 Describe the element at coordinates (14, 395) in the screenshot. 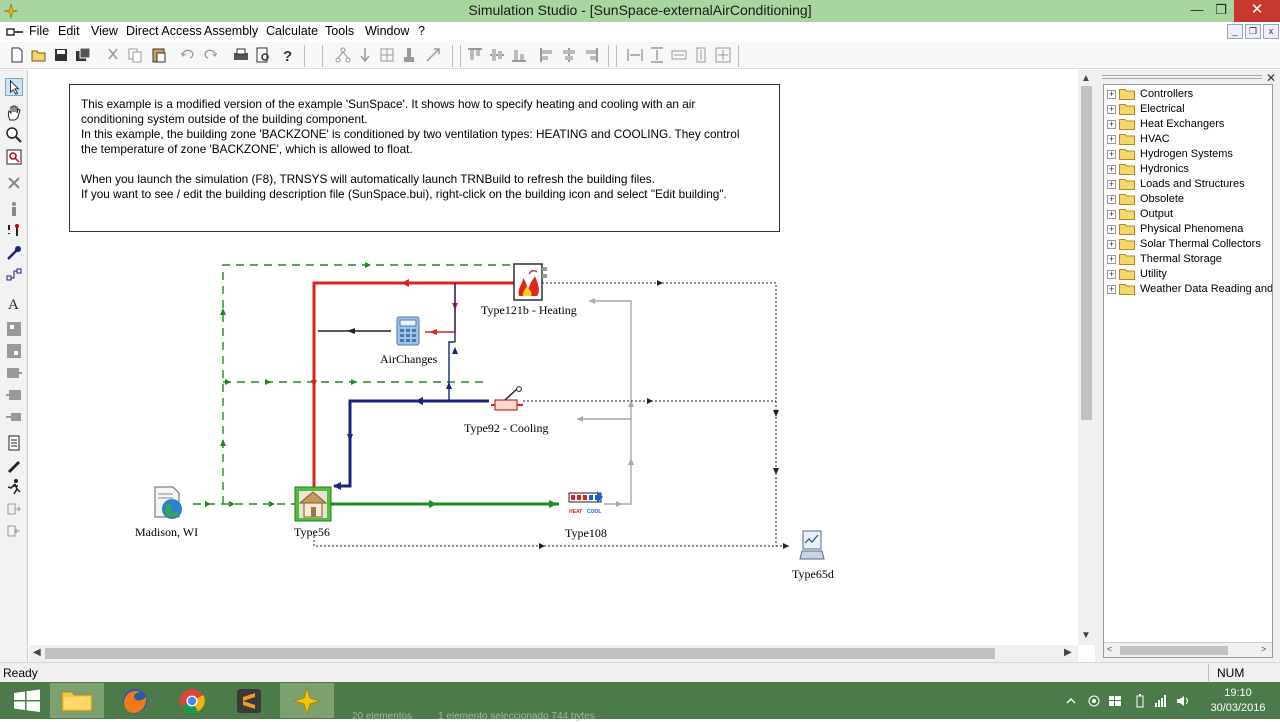

I see `macro-out-icon` at that location.